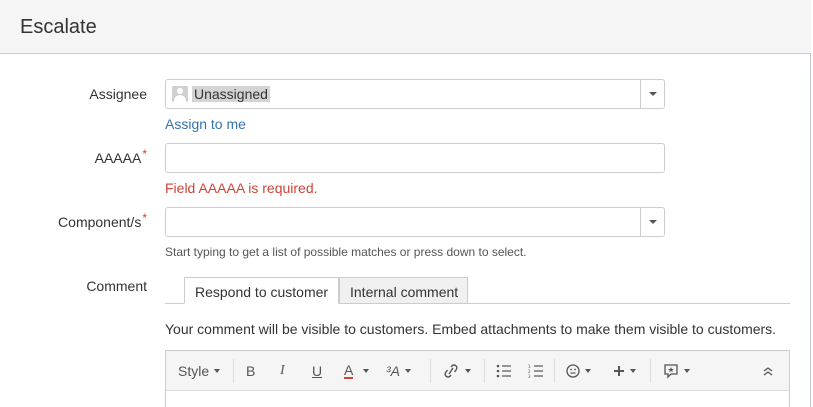 The width and height of the screenshot is (813, 407). I want to click on insert-more-icon, so click(619, 371).